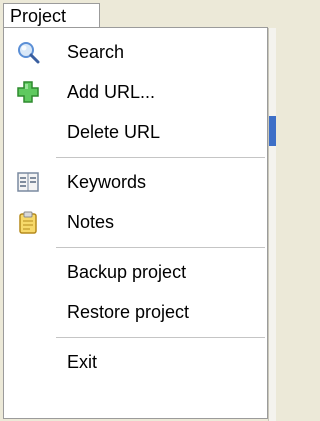 The height and width of the screenshot is (421, 320). What do you see at coordinates (96, 52) in the screenshot?
I see `menu-item-label: Search` at bounding box center [96, 52].